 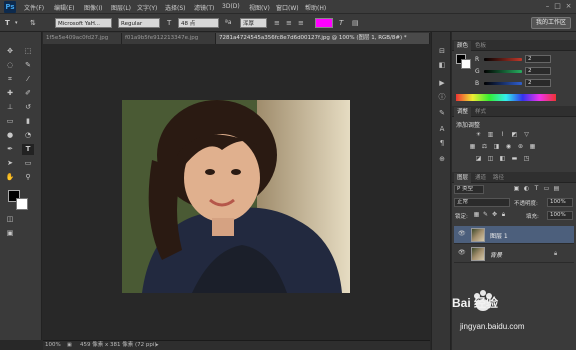 I want to click on lock-all-icon: 🔒︎, so click(x=503, y=215).